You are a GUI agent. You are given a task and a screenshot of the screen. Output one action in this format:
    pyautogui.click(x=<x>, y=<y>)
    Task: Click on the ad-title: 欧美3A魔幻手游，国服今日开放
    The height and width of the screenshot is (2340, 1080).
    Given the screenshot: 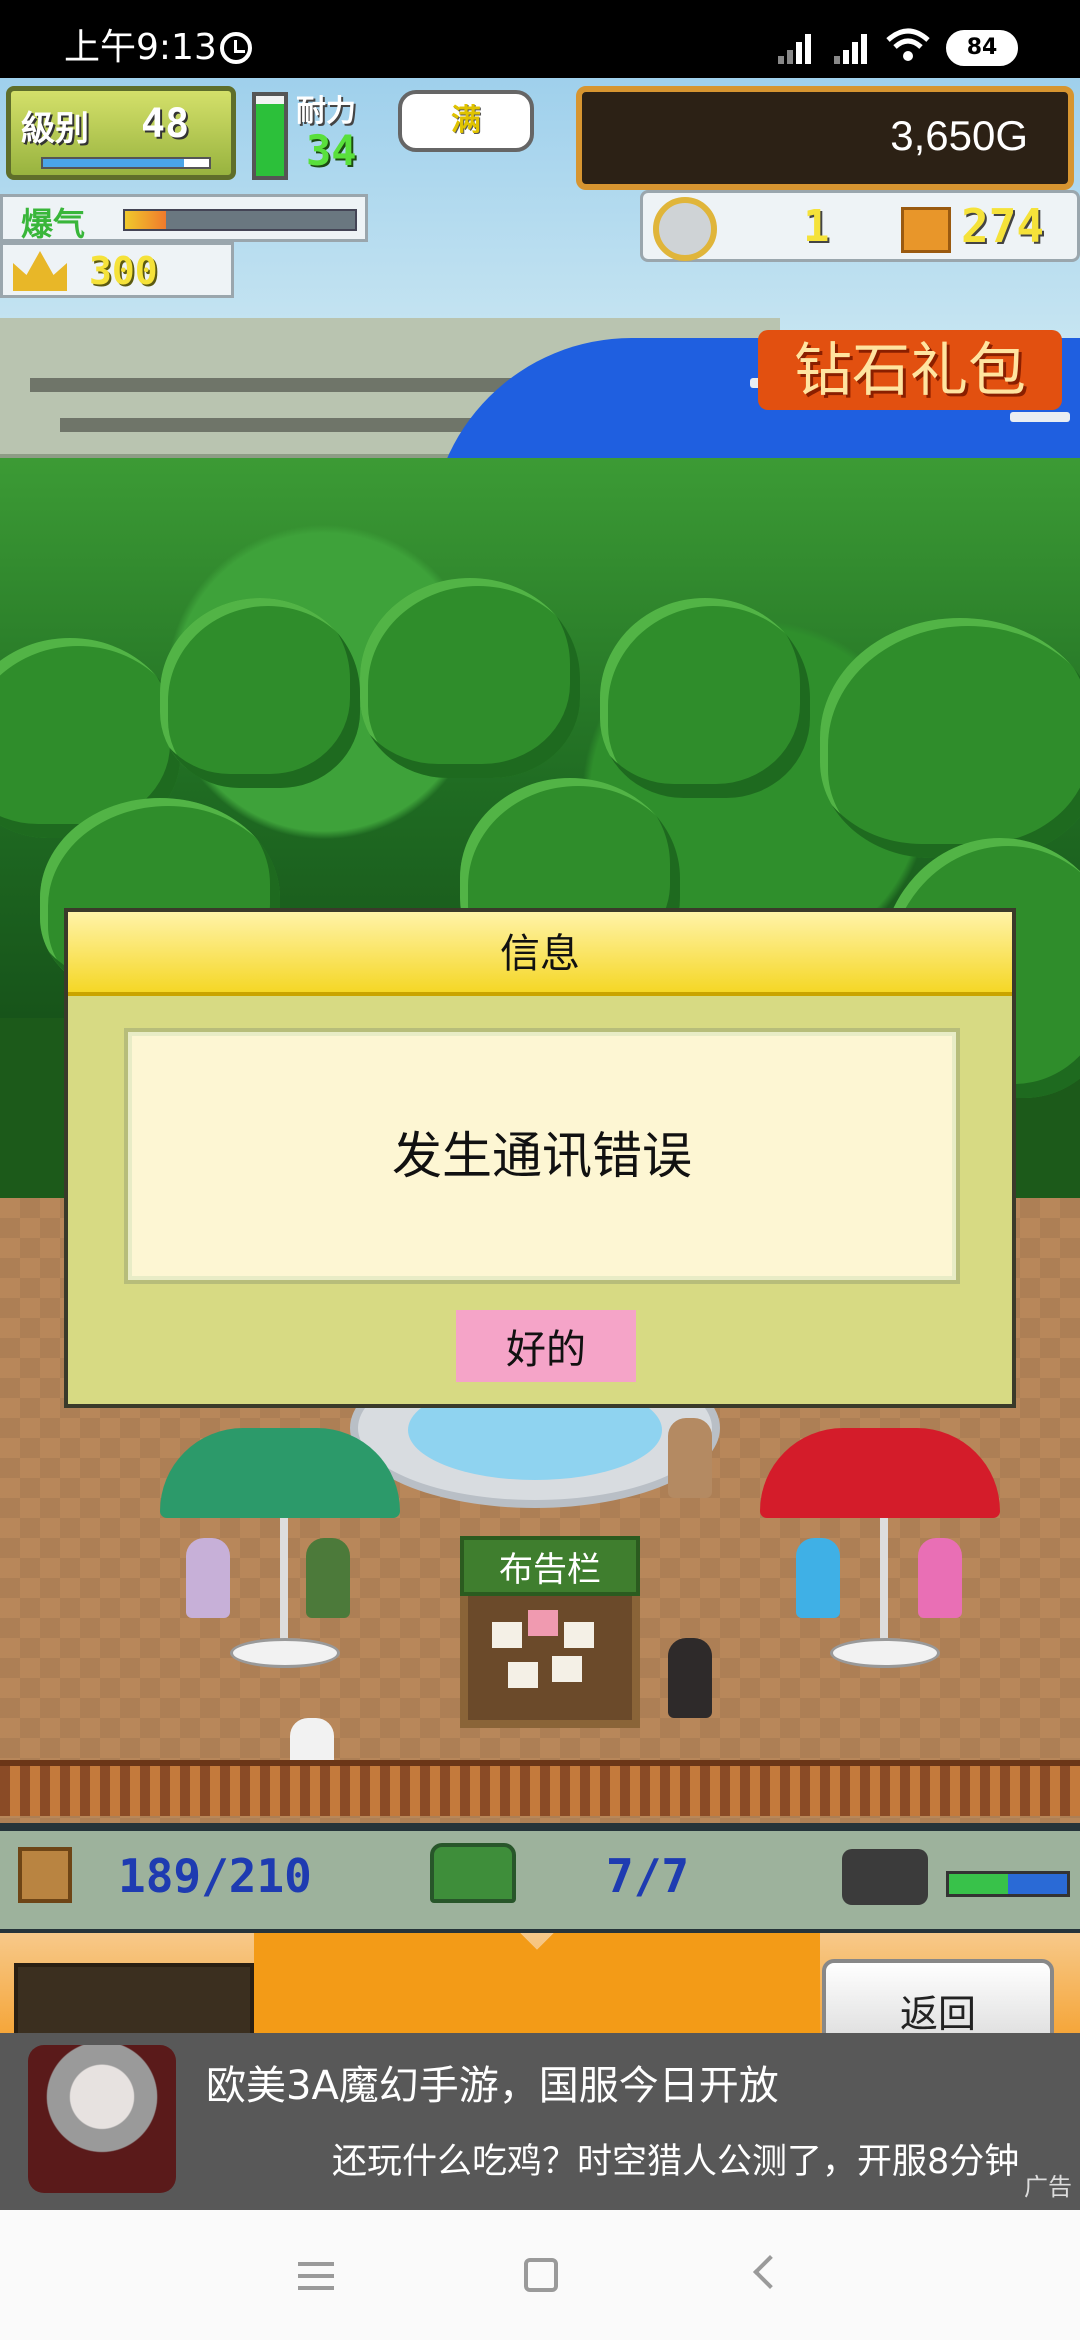 What is the action you would take?
    pyautogui.click(x=492, y=2082)
    